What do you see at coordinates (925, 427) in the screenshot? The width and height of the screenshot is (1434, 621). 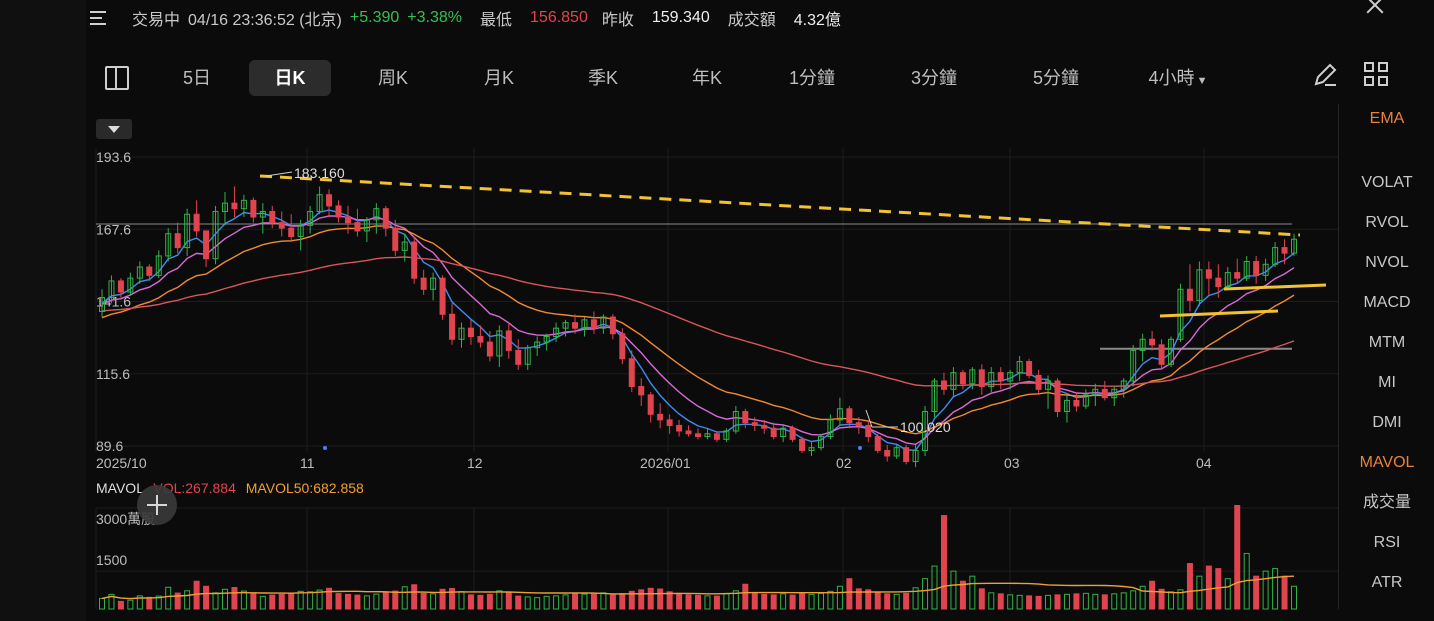 I see `low-annotation-label: 100.020` at bounding box center [925, 427].